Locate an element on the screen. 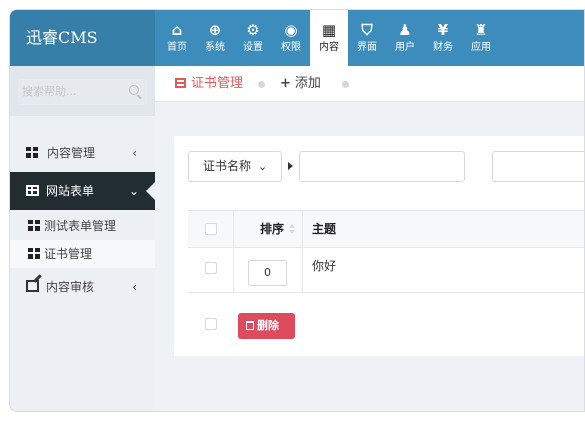 The image size is (585, 424). sidebar-item-content-manage: 内容管理 ‹ is located at coordinates (82, 153).